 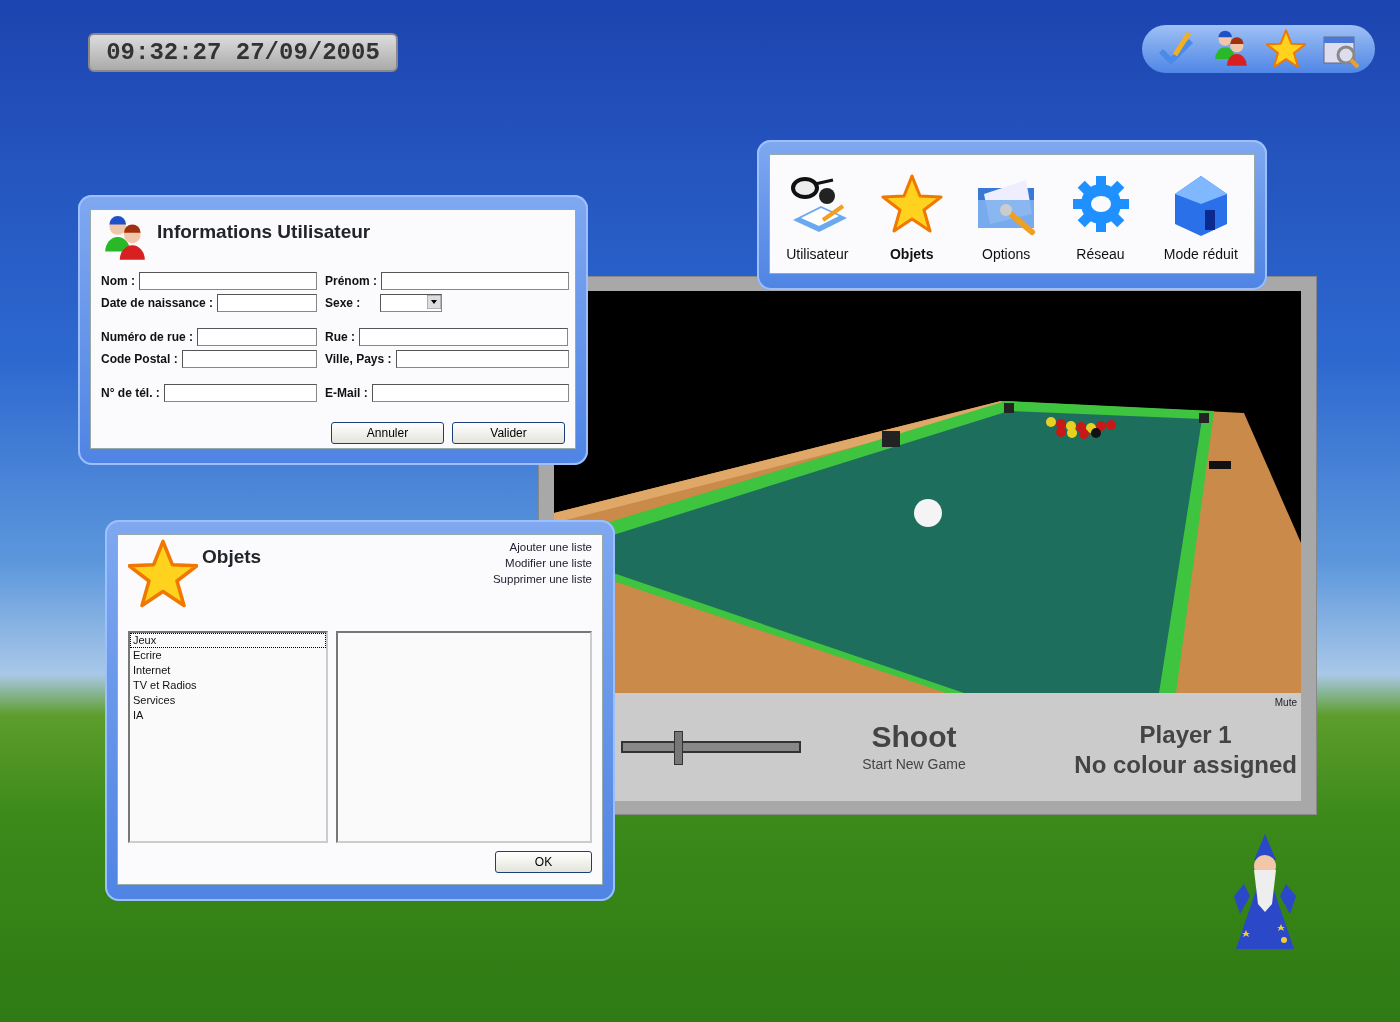 I want to click on list-item: Jeux, so click(x=228, y=640).